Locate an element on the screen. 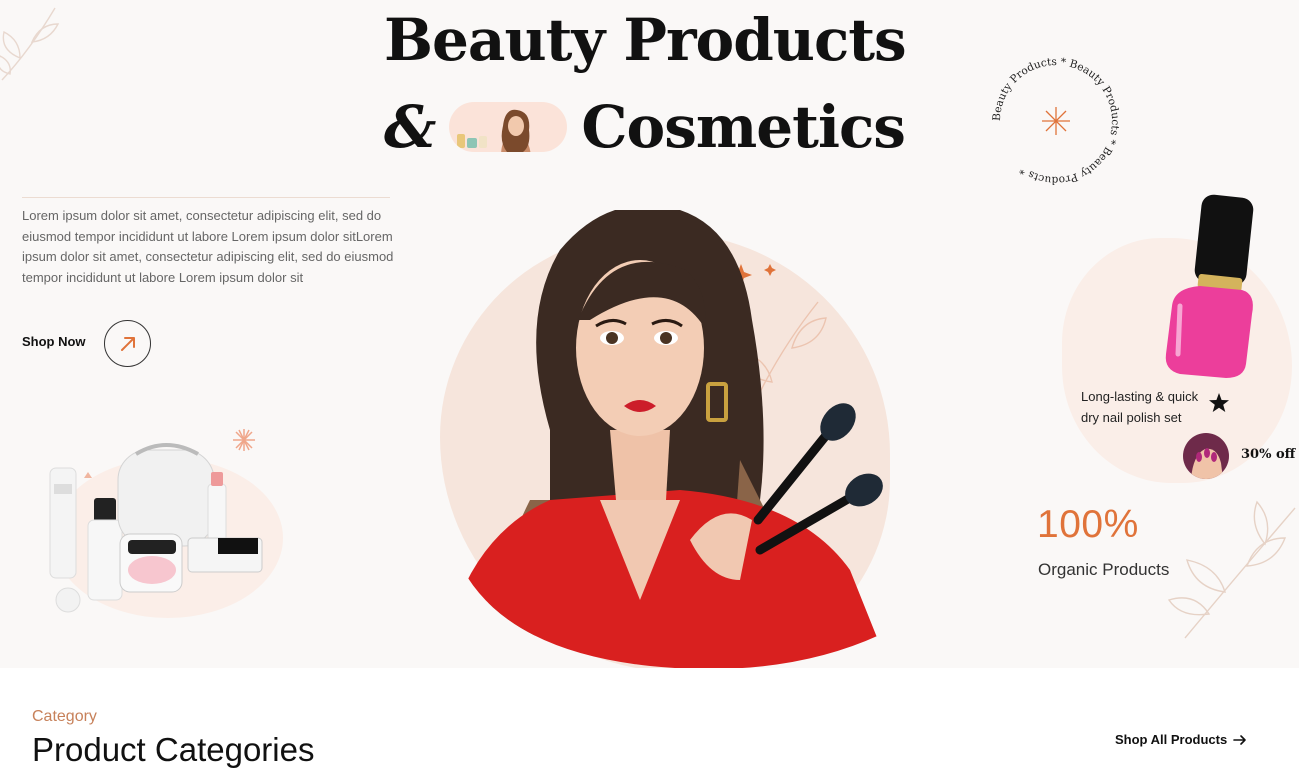  hero-title-line2: & Cosmetics is located at coordinates (645, 127).